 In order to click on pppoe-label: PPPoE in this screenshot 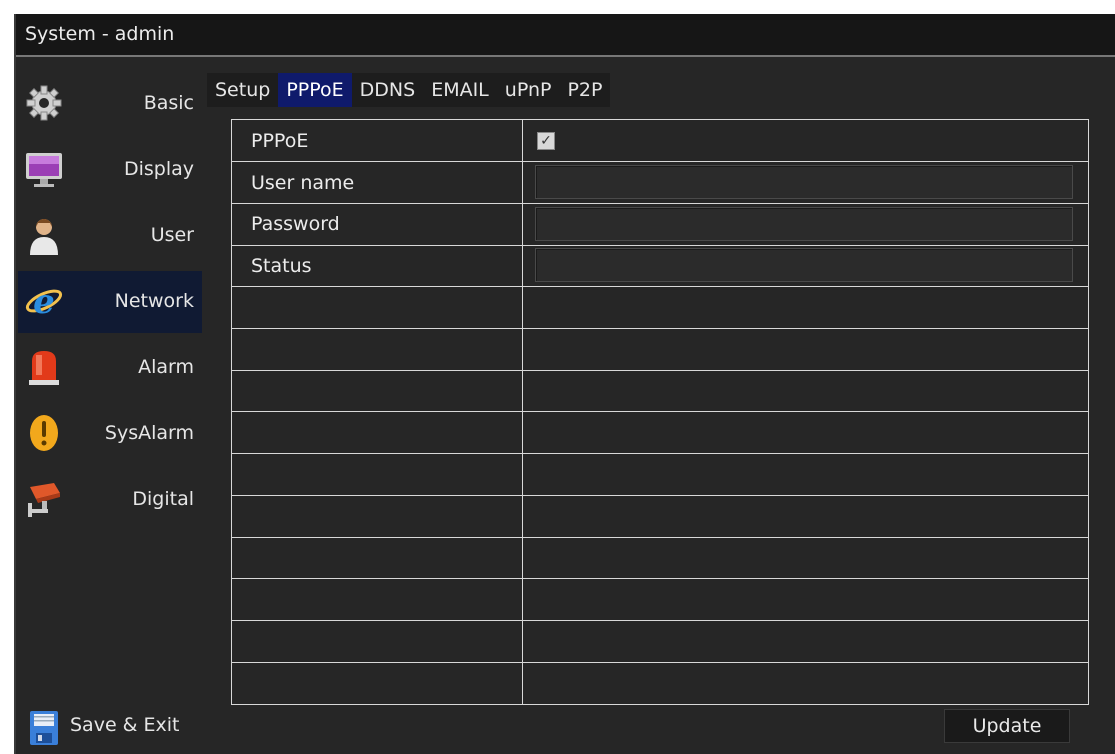, I will do `click(280, 141)`.